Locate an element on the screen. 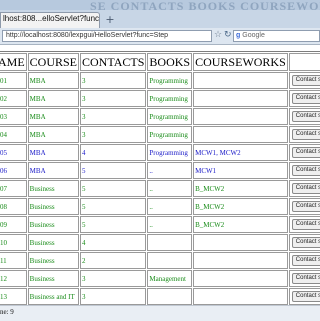 The width and height of the screenshot is (320, 321). status-bar: ne: 9 is located at coordinates (160, 313).